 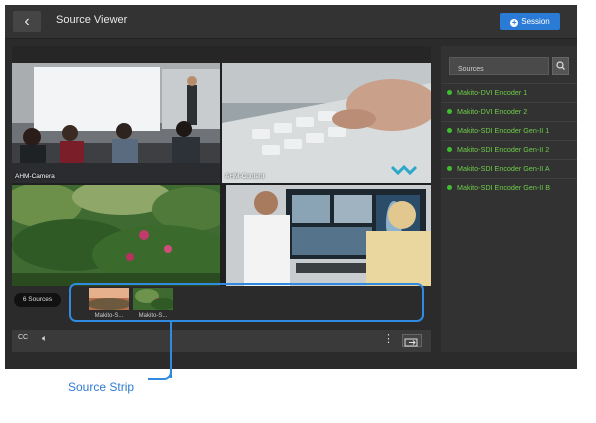 I want to click on source-list-item: Makito-SDI Encoder Gen-II 1, so click(x=509, y=130).